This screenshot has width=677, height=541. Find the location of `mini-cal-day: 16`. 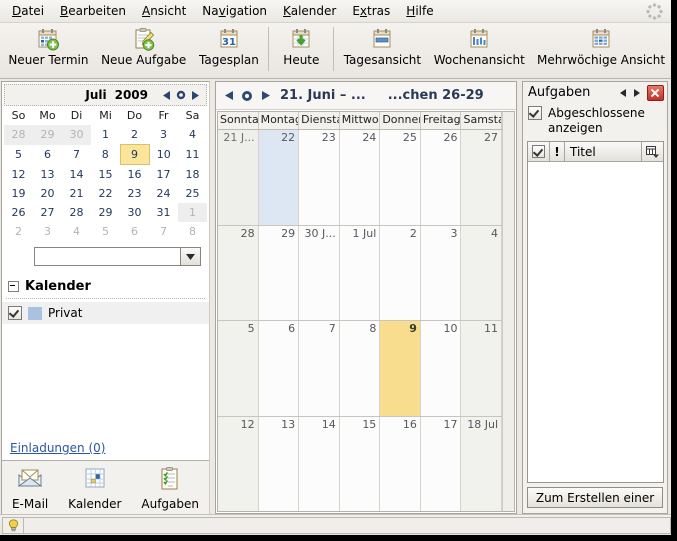

mini-cal-day: 16 is located at coordinates (134, 175).